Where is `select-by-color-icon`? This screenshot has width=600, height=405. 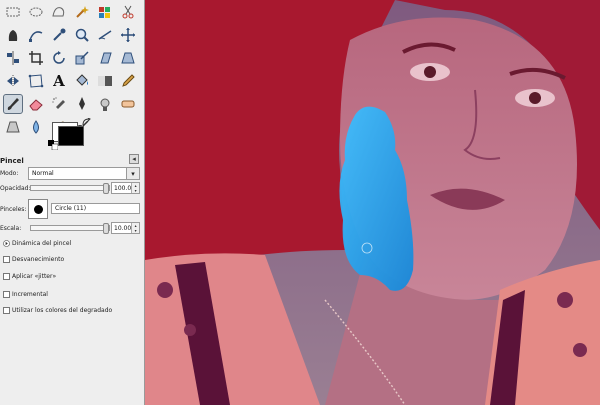 select-by-color-icon is located at coordinates (104, 12).